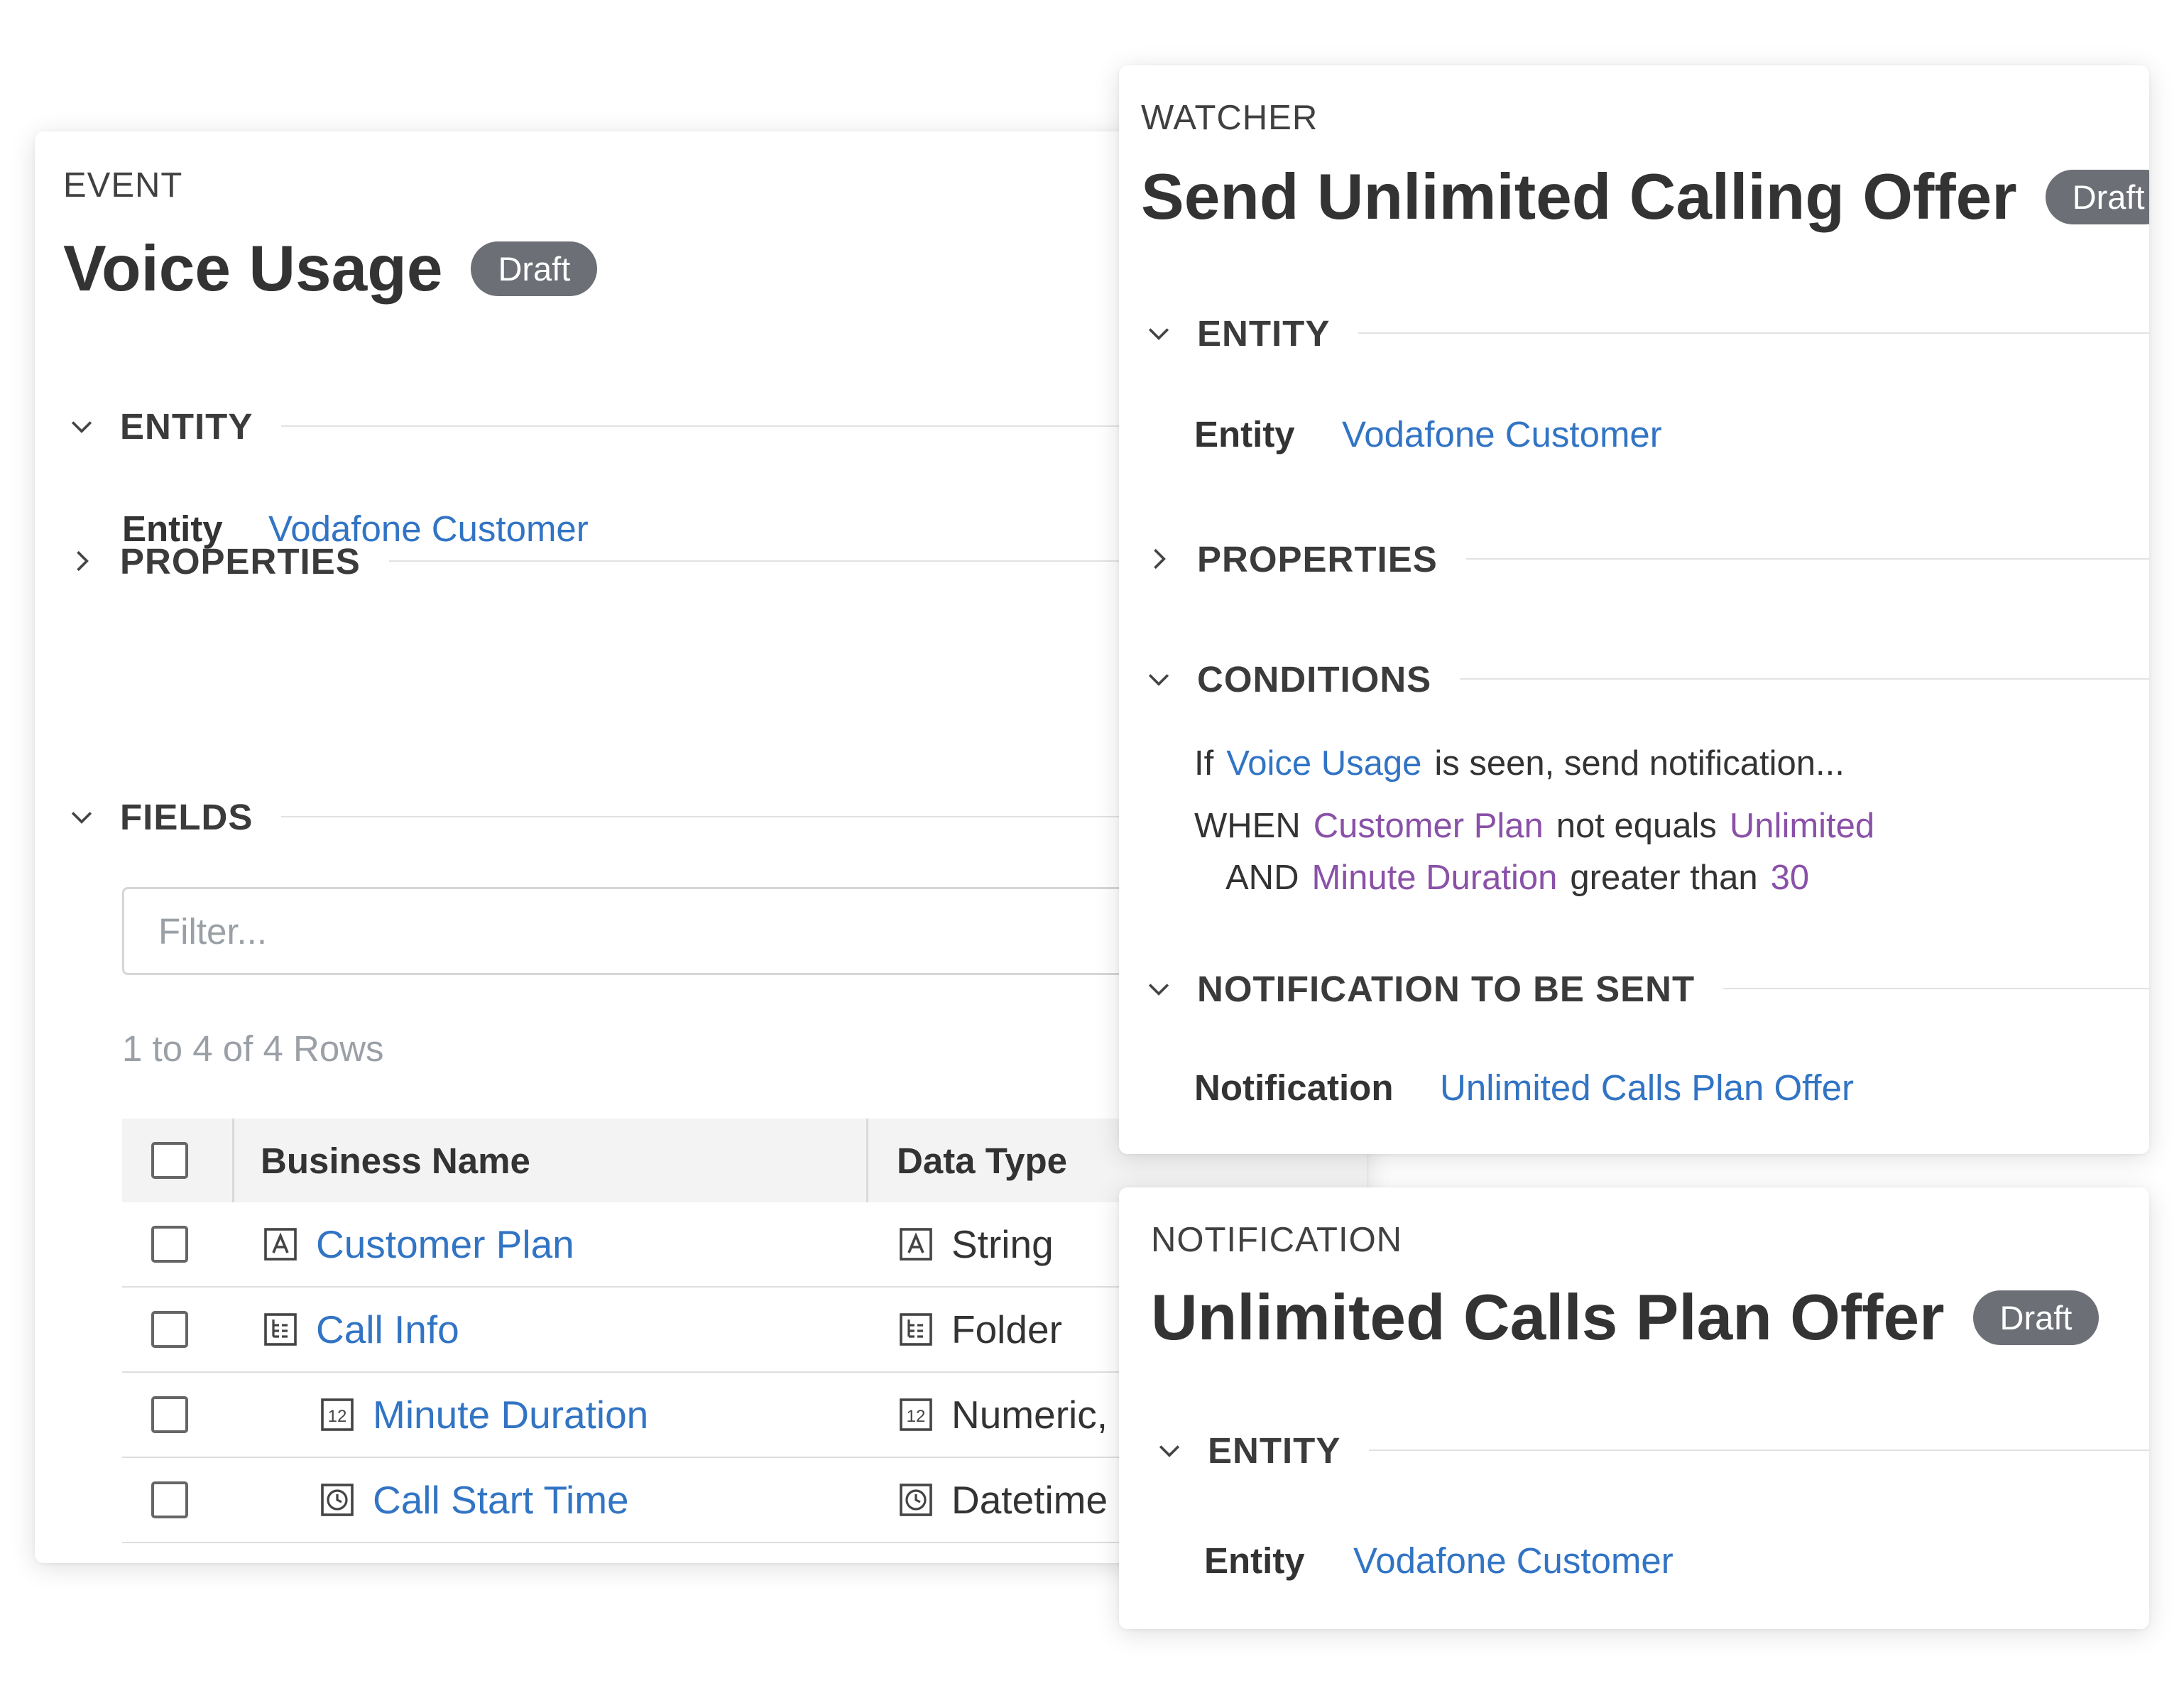 The width and height of the screenshot is (2184, 1703). I want to click on properties-section-header: PROPERTIES, so click(1646, 559).